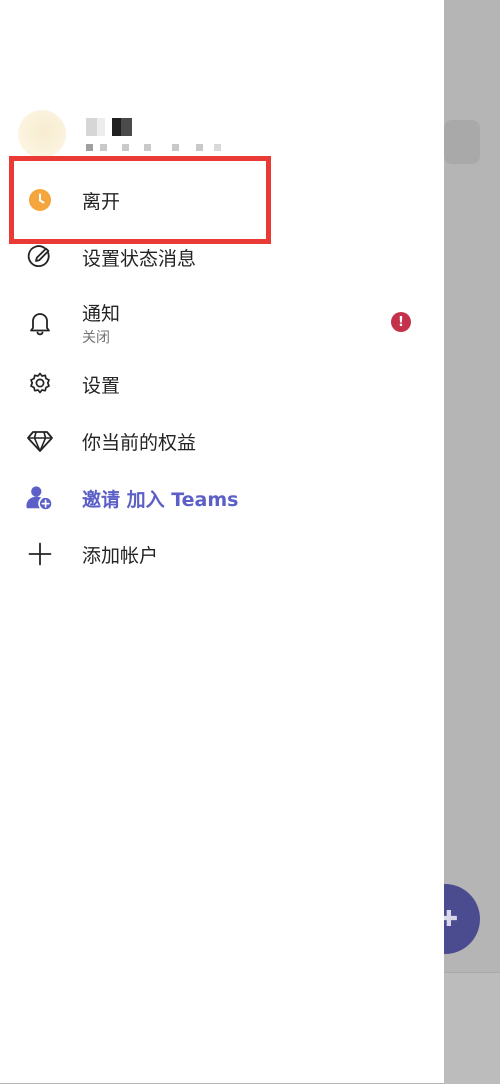 Image resolution: width=500 pixels, height=1084 pixels. I want to click on notifications-item: 通知 关闭 !, so click(222, 323).